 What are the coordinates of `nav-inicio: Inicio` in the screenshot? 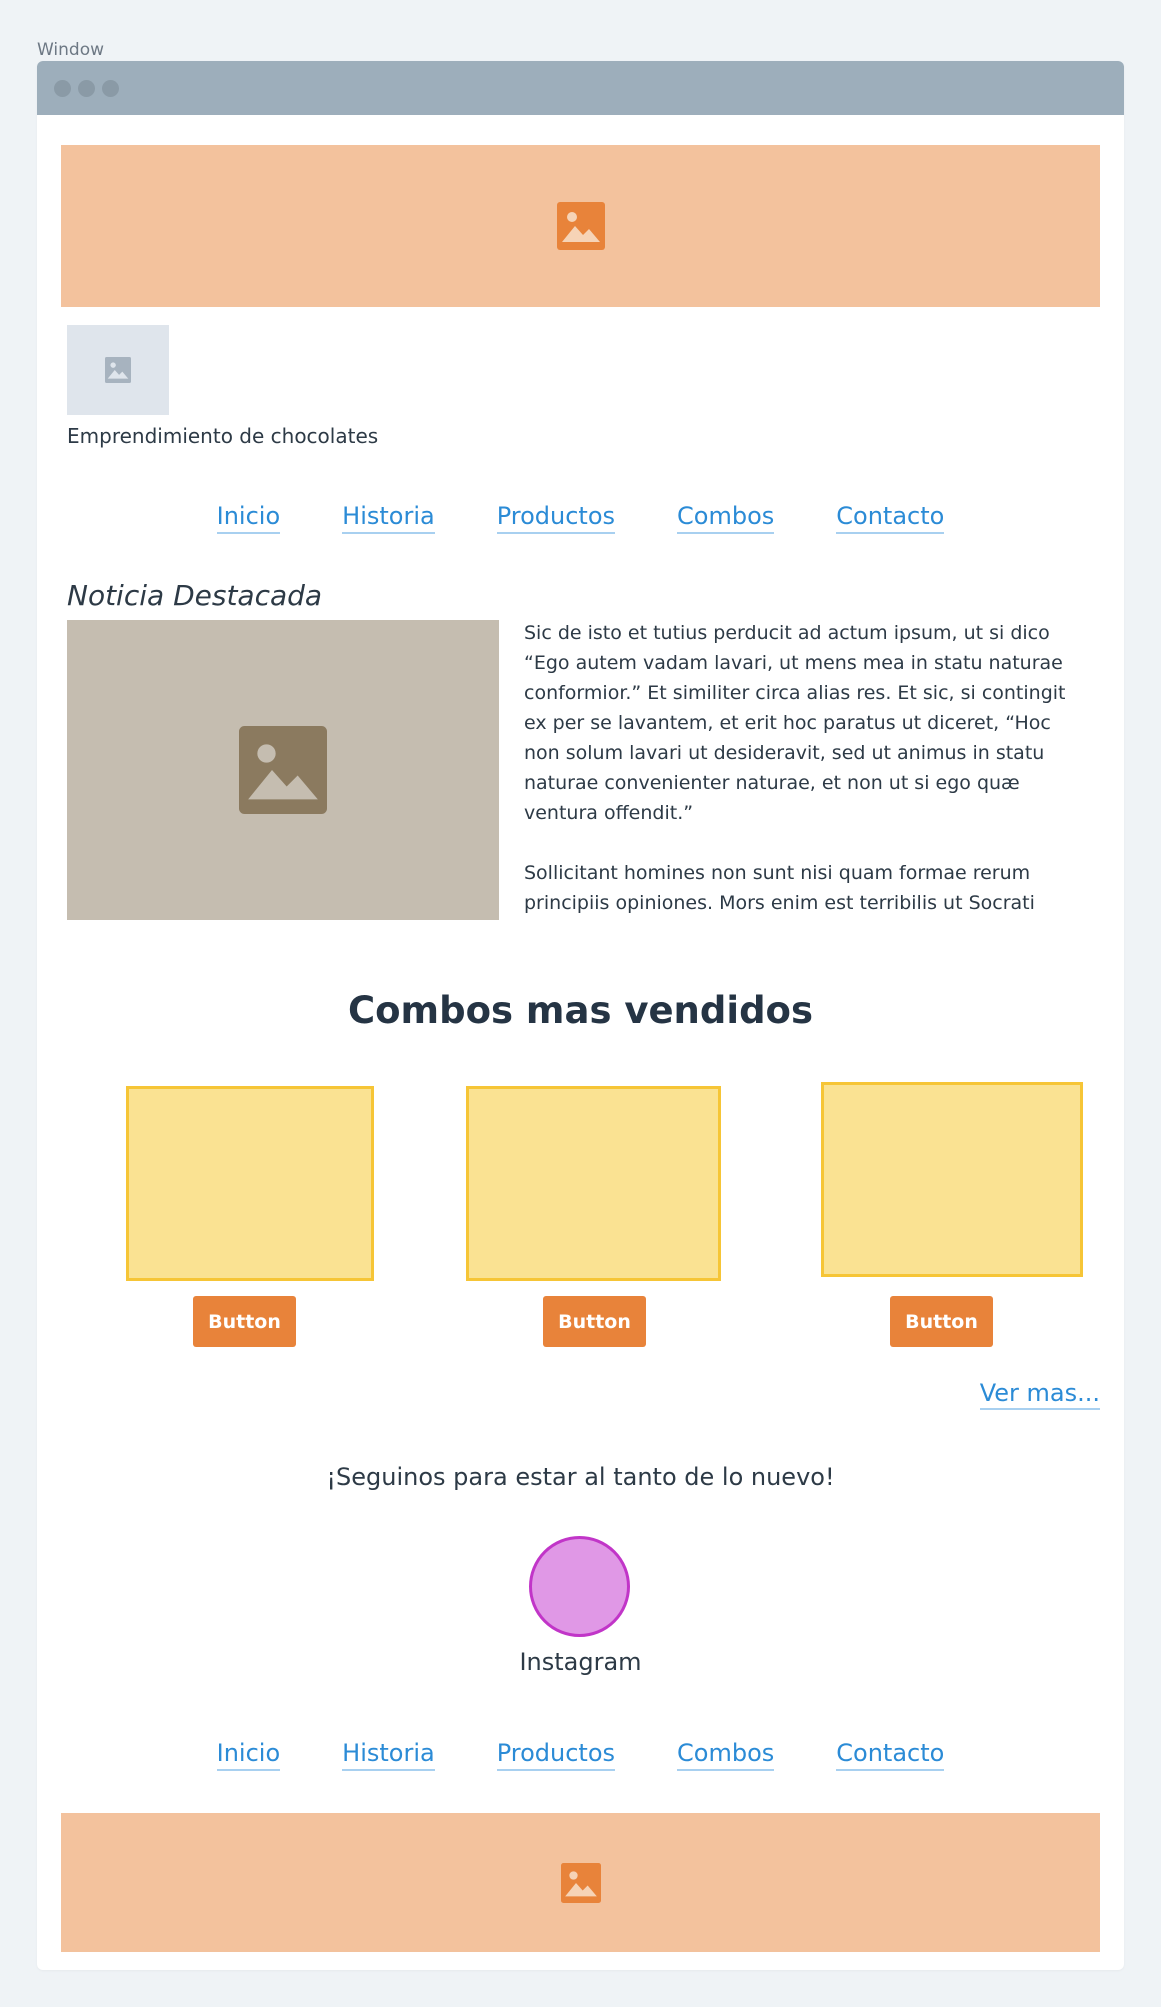 It's located at (248, 517).